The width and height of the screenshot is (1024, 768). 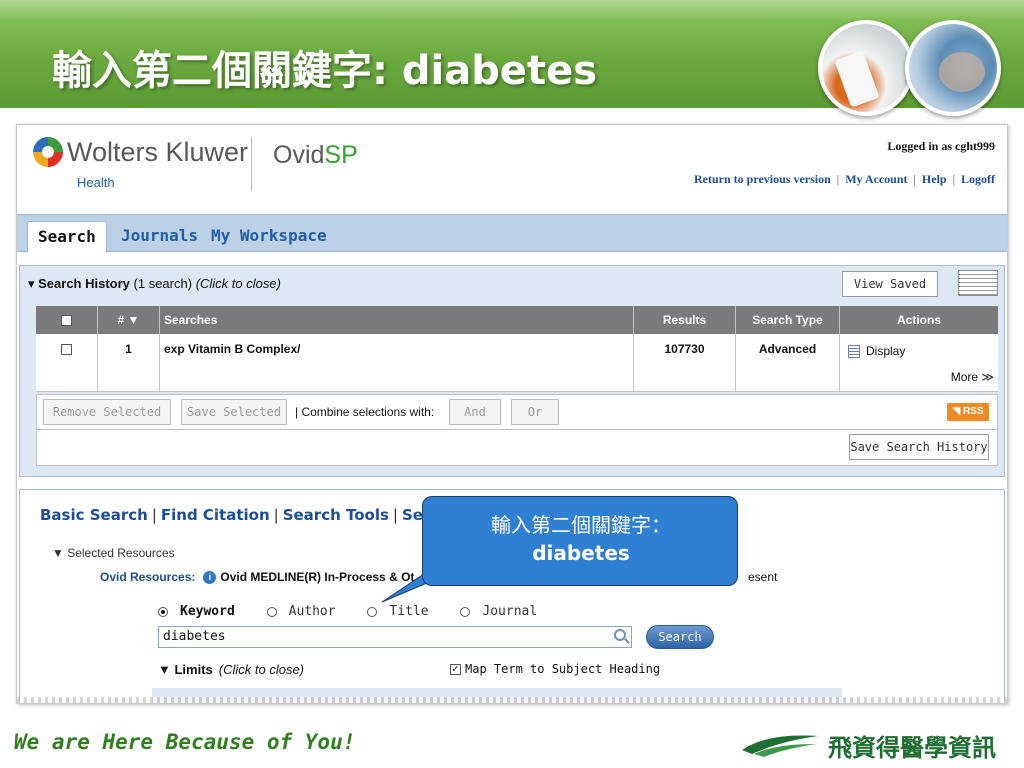 What do you see at coordinates (512, 233) in the screenshot?
I see `main-tab-bar: Search Journals My Workspace` at bounding box center [512, 233].